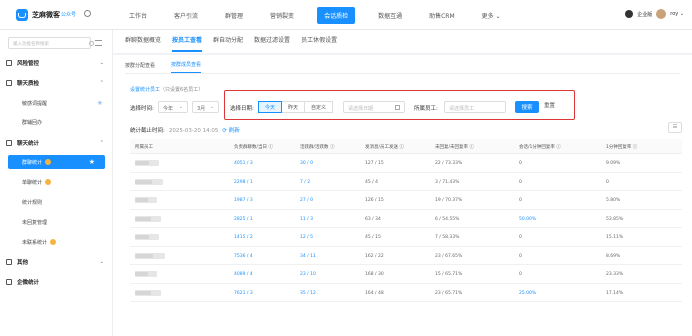 Image resolution: width=692 pixels, height=336 pixels. Describe the element at coordinates (527, 293) in the screenshot. I see `table-cell: 25.00%` at that location.